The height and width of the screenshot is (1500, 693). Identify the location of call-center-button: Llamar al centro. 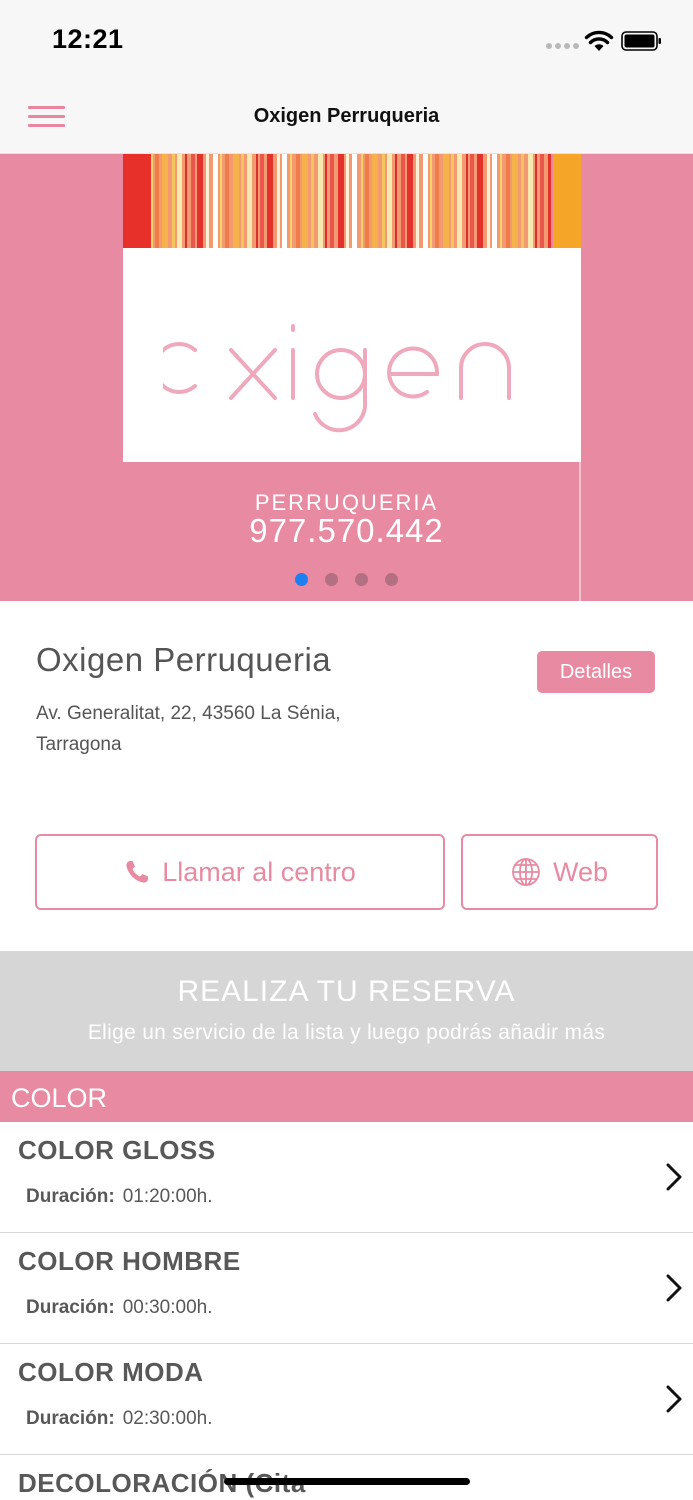
(240, 872).